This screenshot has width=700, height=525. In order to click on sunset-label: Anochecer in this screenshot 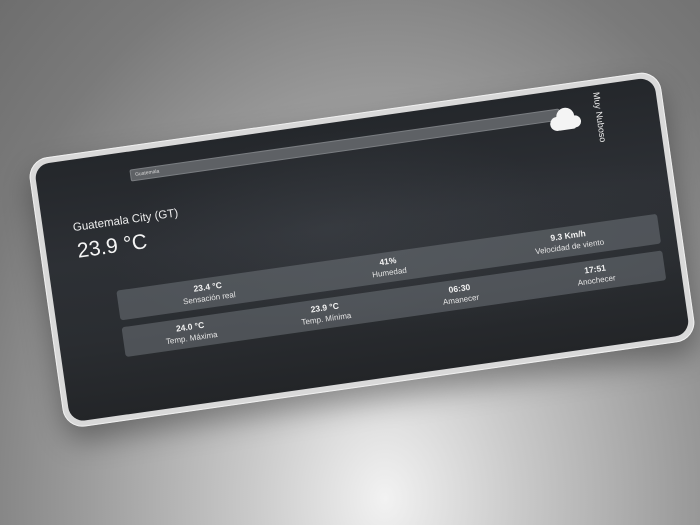, I will do `click(597, 280)`.